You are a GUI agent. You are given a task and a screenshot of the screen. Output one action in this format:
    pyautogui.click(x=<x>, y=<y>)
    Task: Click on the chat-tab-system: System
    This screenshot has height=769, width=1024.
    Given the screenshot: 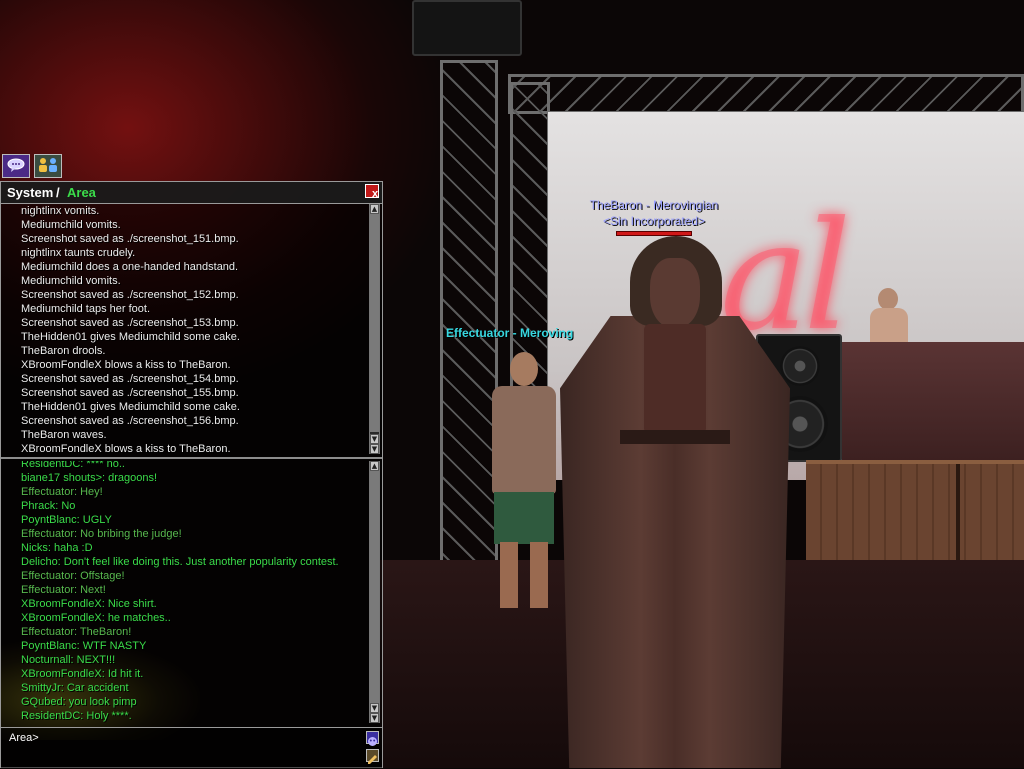 What is the action you would take?
    pyautogui.click(x=30, y=192)
    